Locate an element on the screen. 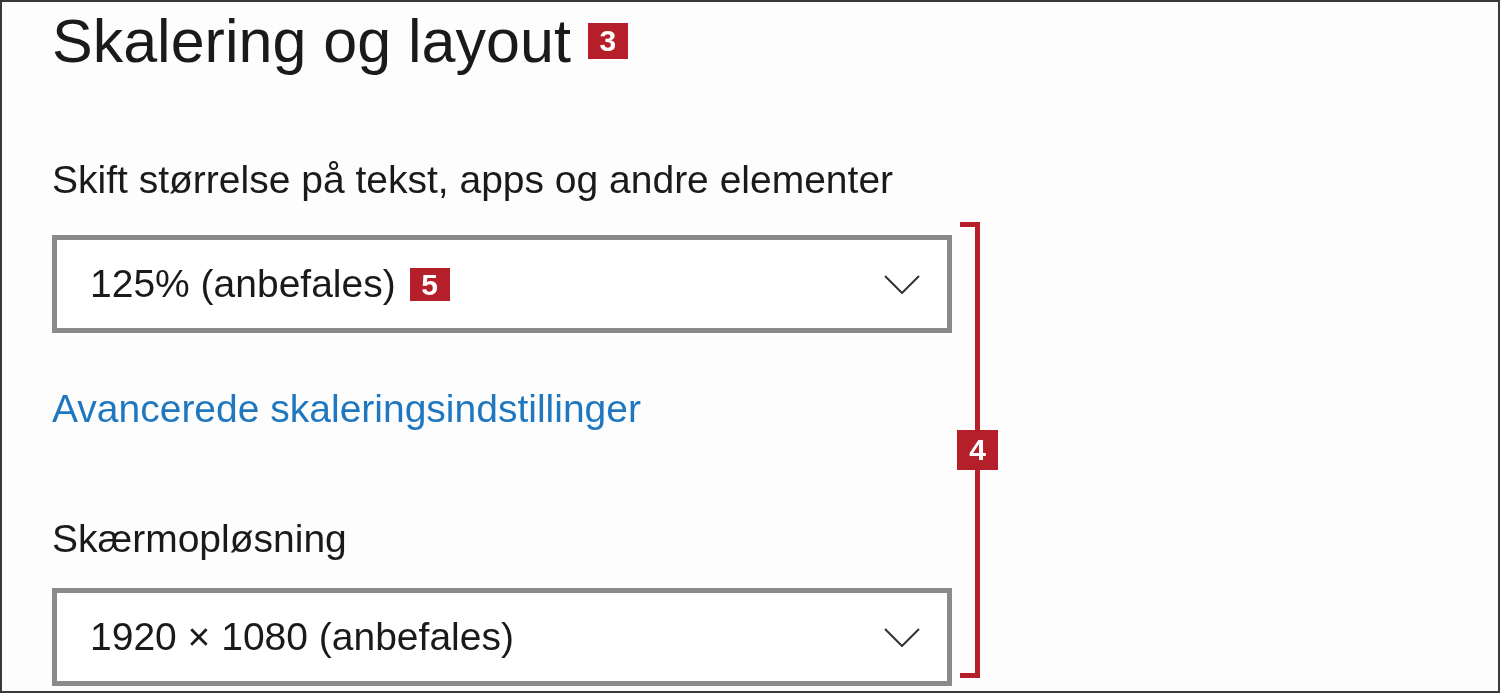 Image resolution: width=1500 pixels, height=693 pixels. setting-label: Skærmopløsning is located at coordinates (199, 539).